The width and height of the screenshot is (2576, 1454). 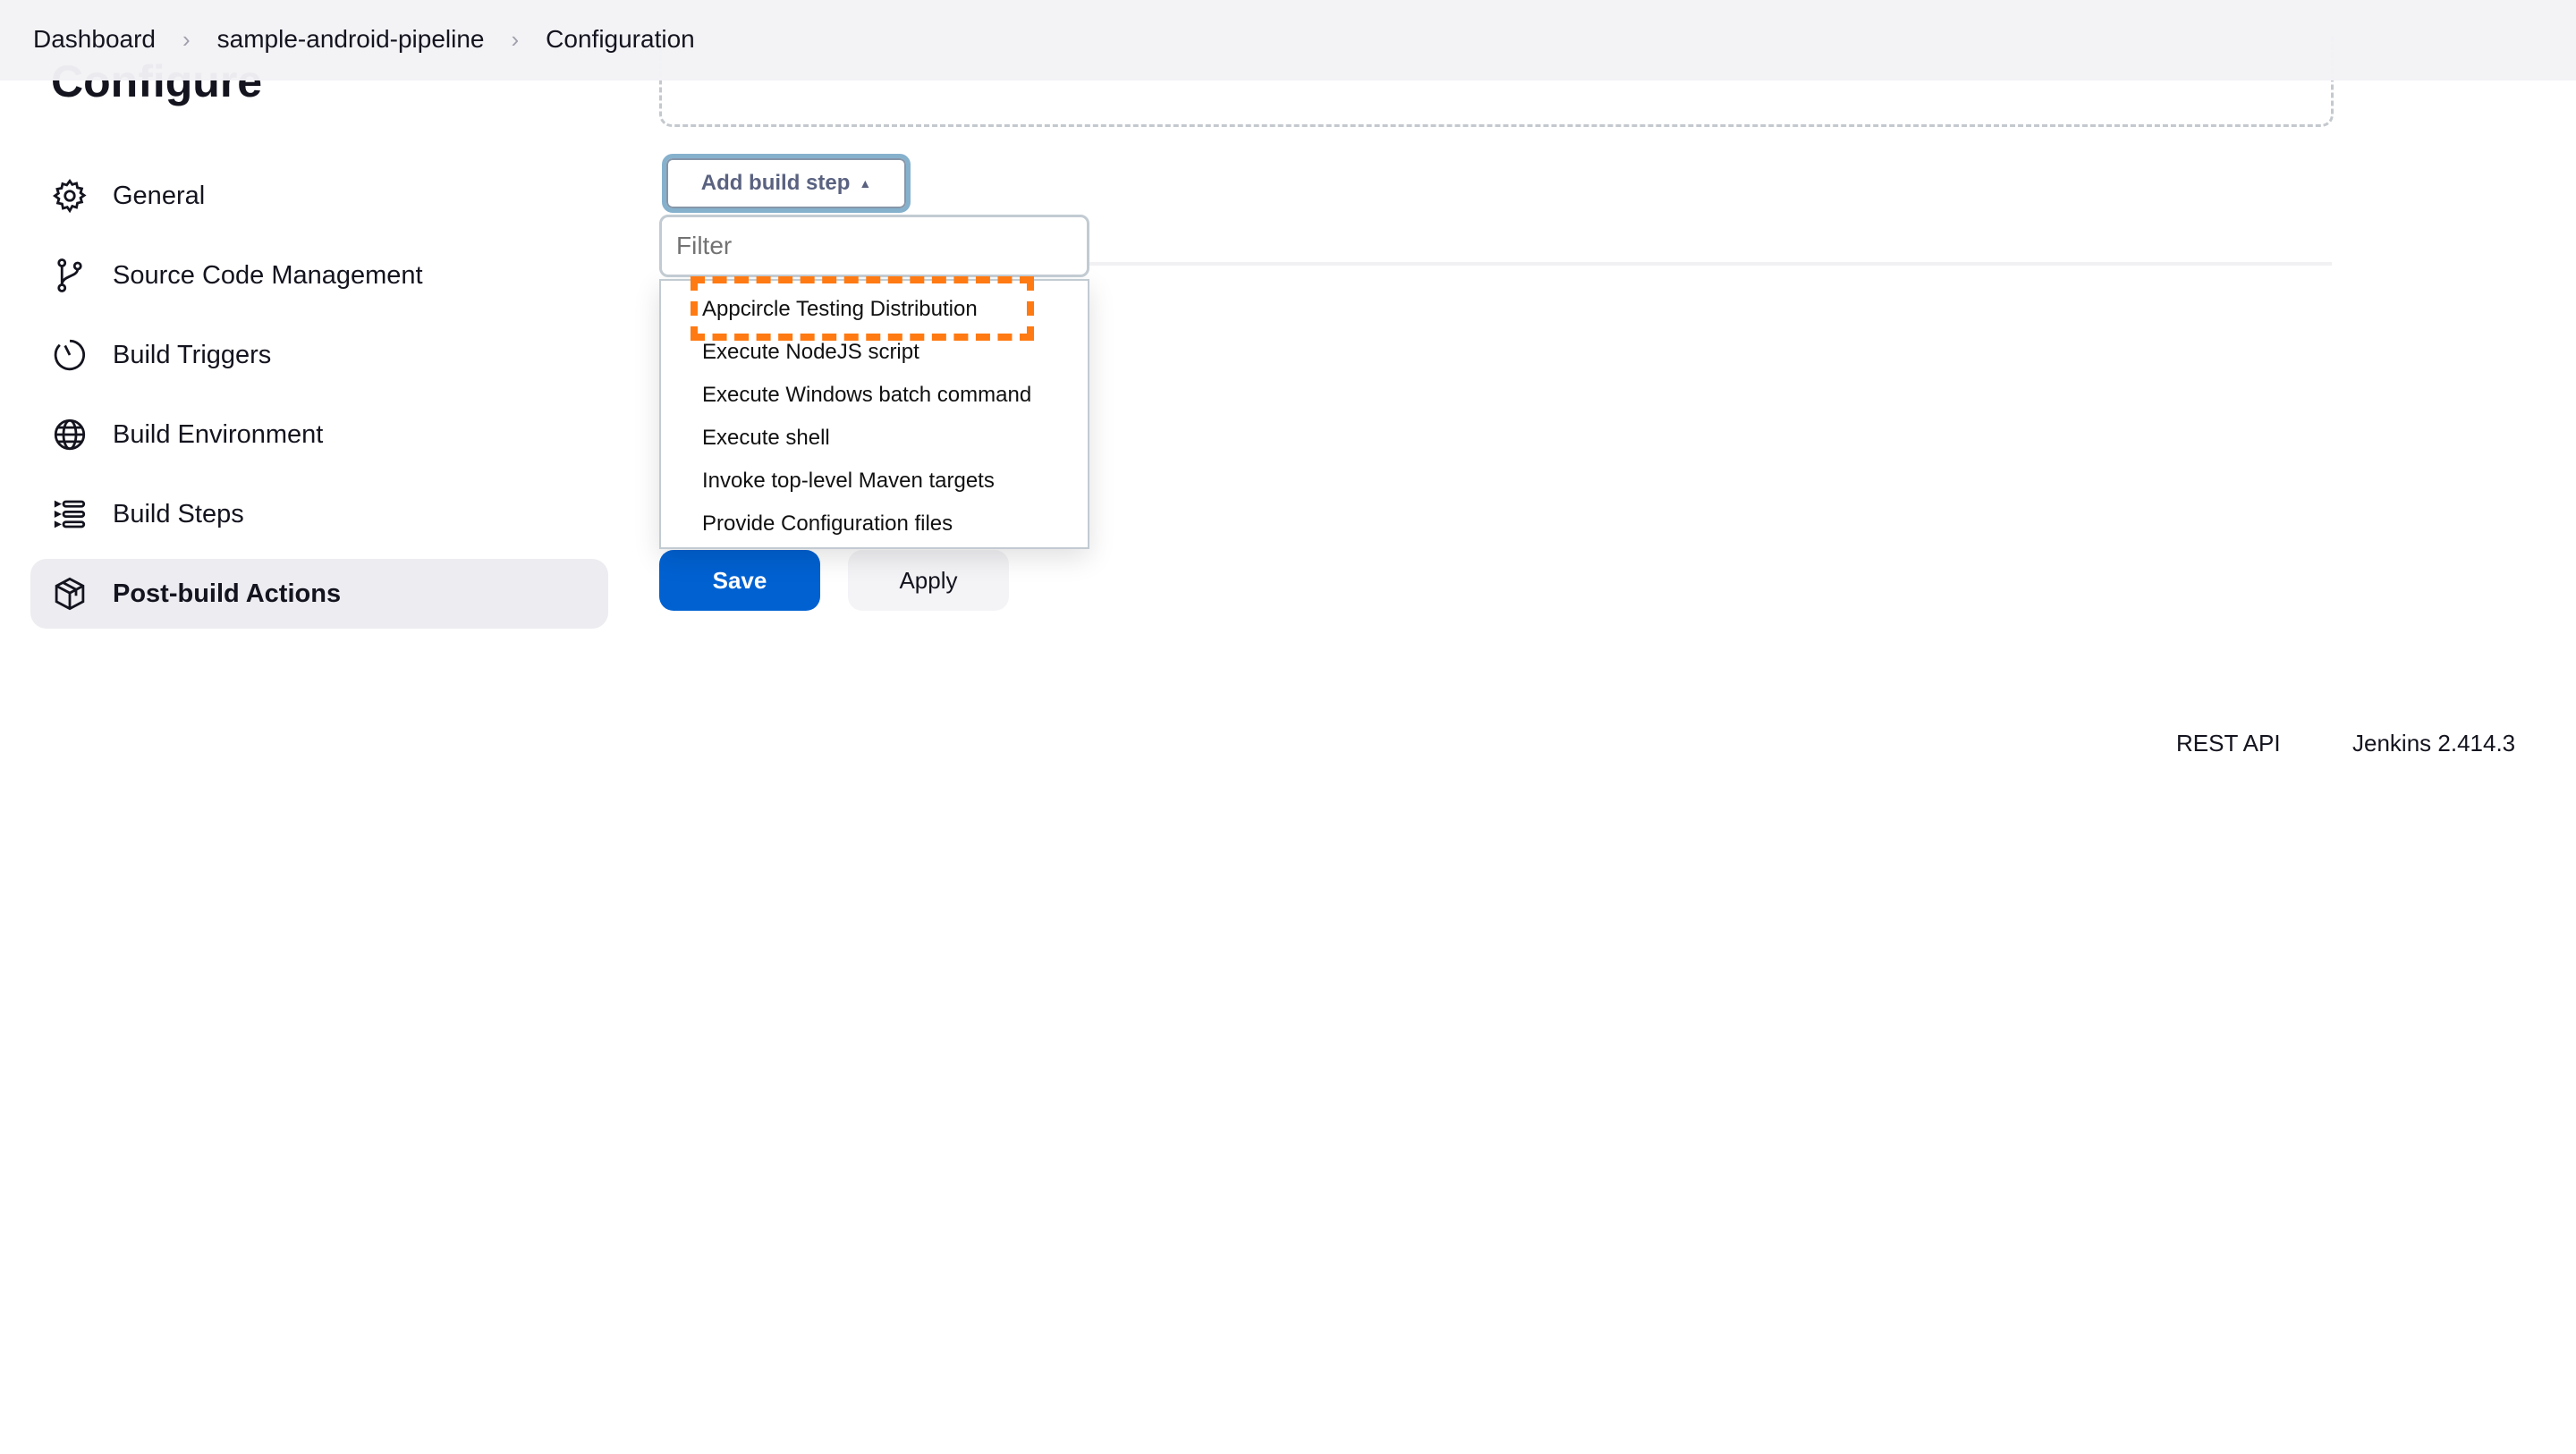 What do you see at coordinates (319, 355) in the screenshot?
I see `sidebar-item-build-triggers: Build Triggers` at bounding box center [319, 355].